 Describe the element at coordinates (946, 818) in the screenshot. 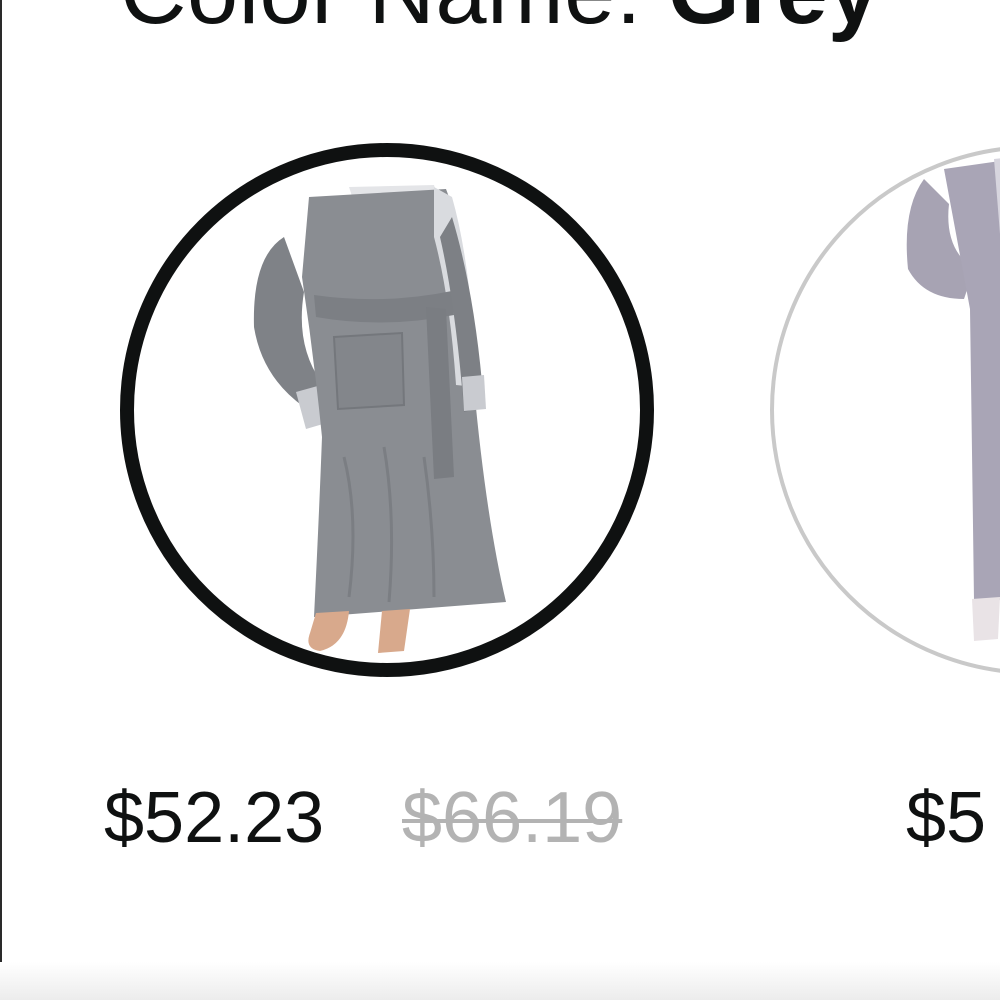

I see `swatch-2-price: $5` at that location.